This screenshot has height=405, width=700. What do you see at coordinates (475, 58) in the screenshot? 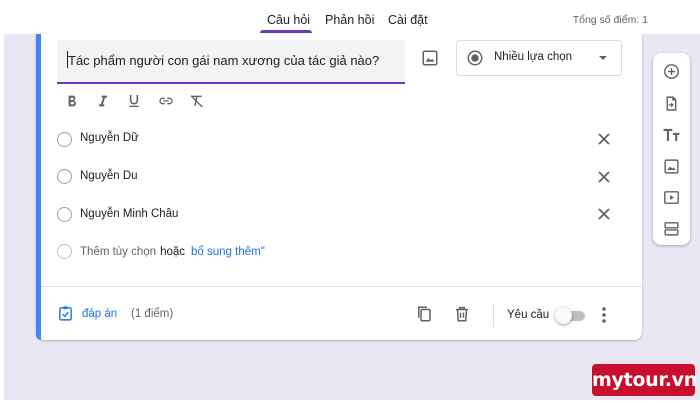
I see `radio-checked-icon` at bounding box center [475, 58].